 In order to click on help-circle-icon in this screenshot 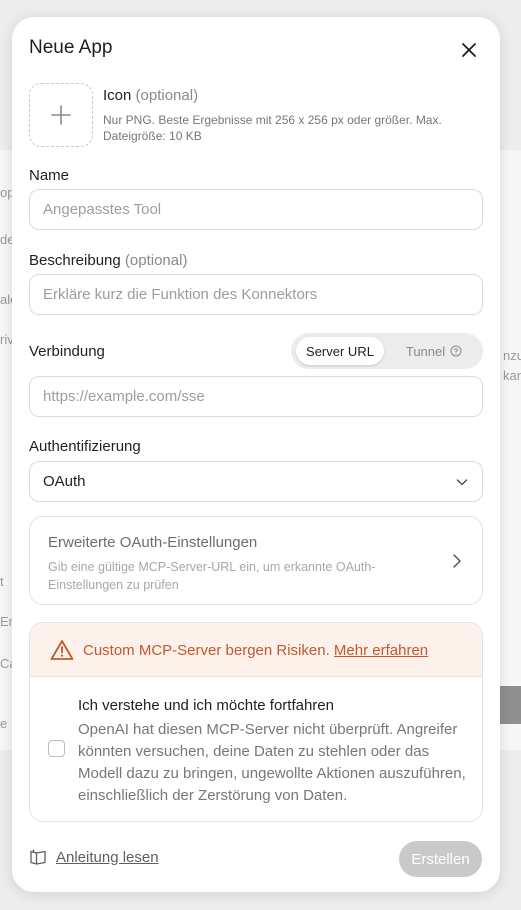, I will do `click(456, 351)`.